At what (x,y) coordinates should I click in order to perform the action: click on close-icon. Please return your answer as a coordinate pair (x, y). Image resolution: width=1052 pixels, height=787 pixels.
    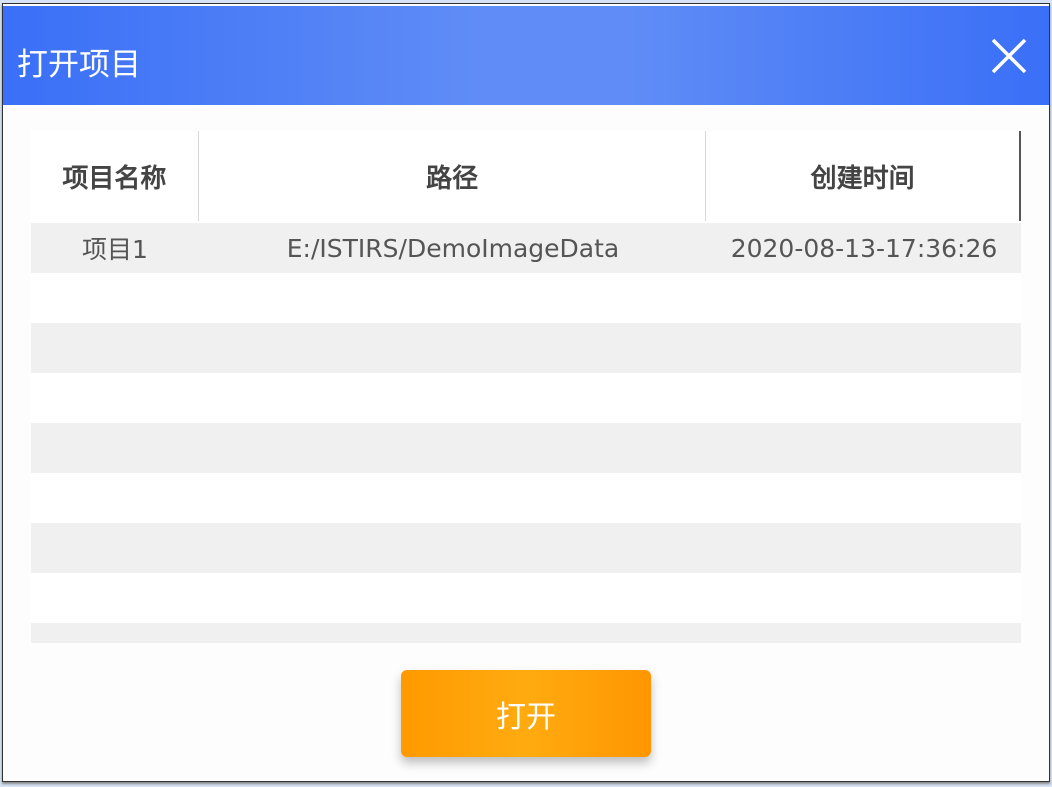
    Looking at the image, I should click on (1009, 56).